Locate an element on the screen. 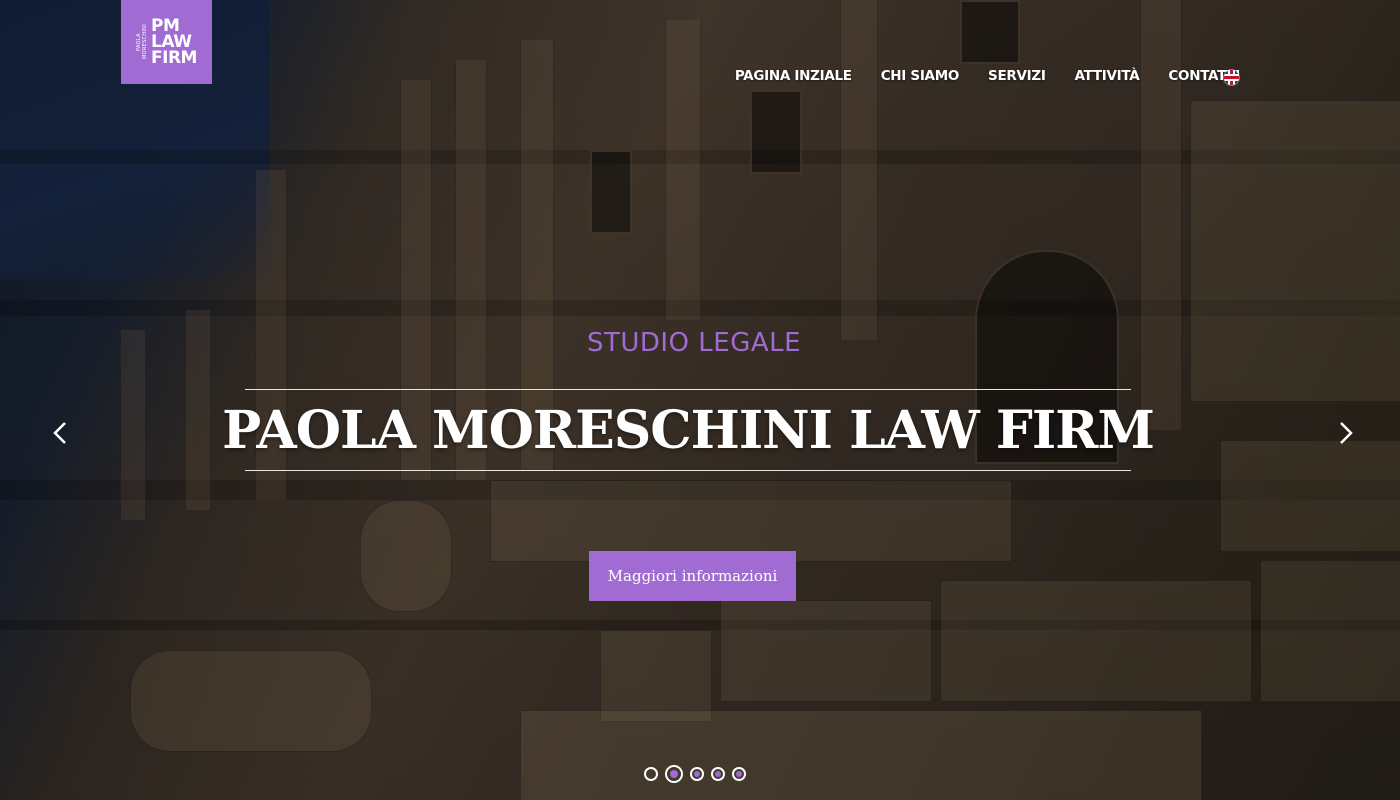 The width and height of the screenshot is (1400, 800). hero-title: PAOLA MORESCHINI LAW FIRM is located at coordinates (688, 430).